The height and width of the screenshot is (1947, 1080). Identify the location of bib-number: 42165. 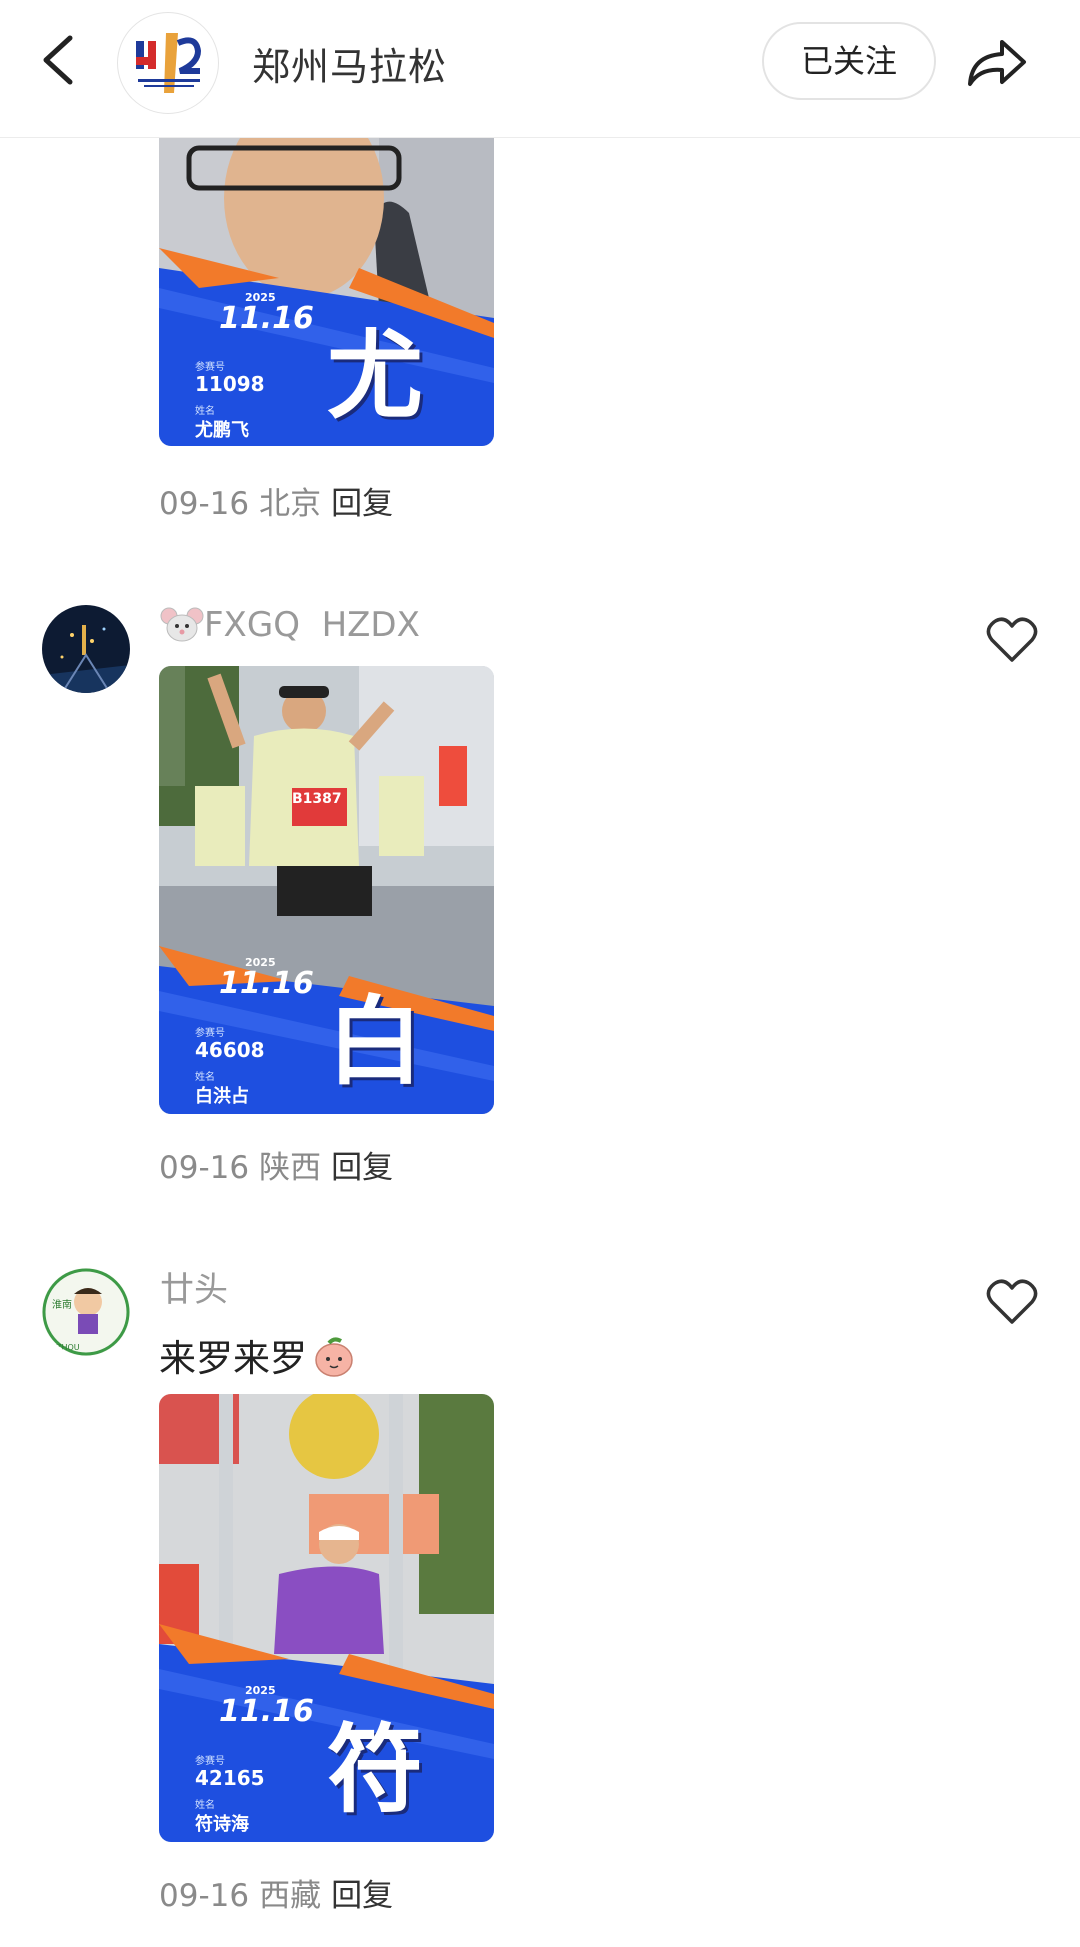
(230, 1778).